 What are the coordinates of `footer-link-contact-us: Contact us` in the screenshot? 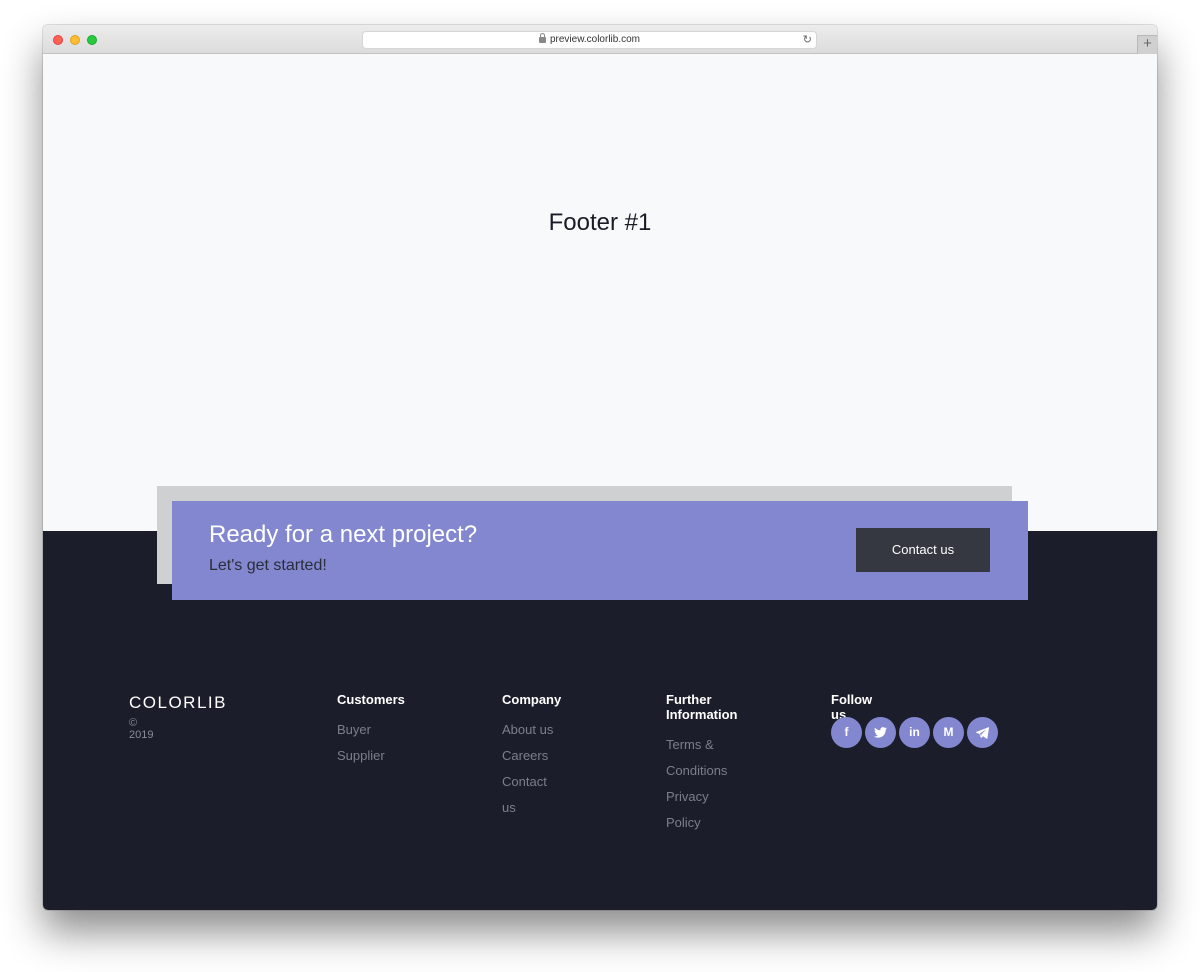 It's located at (531, 795).